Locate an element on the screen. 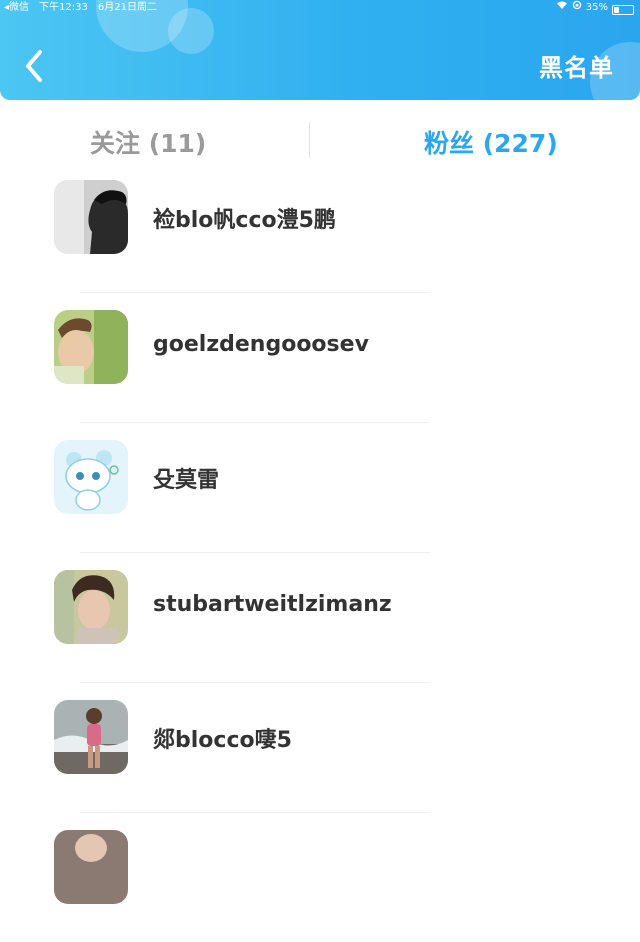 The image size is (640, 942). list-item is located at coordinates (320, 877).